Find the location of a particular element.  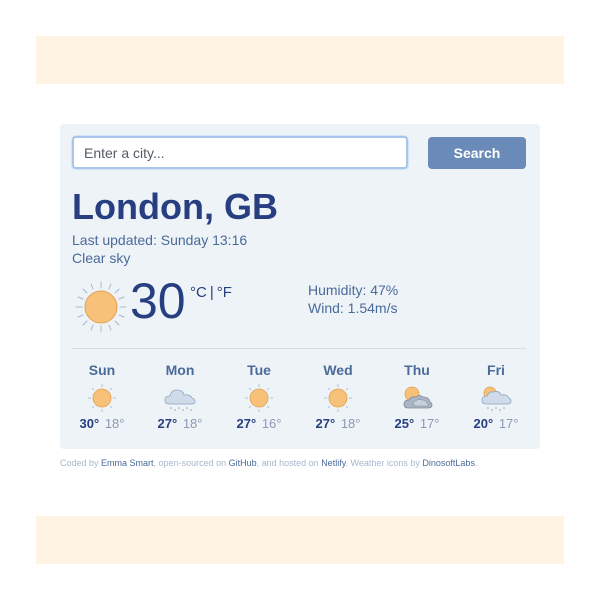

humidity: Humidity: 47% is located at coordinates (353, 290).